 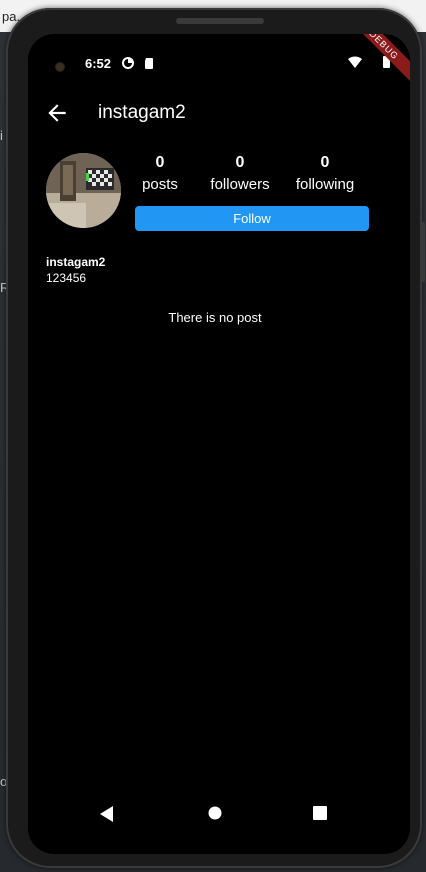 I want to click on host-side-letter: i, so click(x=1, y=135).